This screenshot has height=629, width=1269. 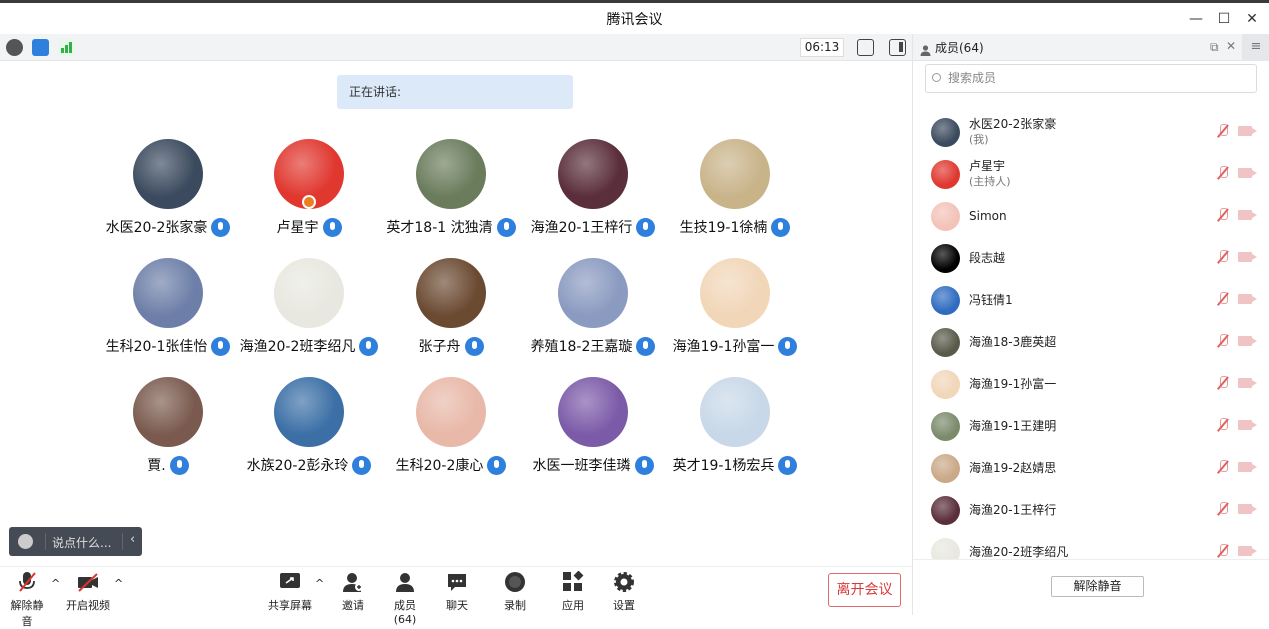 What do you see at coordinates (864, 590) in the screenshot?
I see `leave-meeting-button: 离开会议` at bounding box center [864, 590].